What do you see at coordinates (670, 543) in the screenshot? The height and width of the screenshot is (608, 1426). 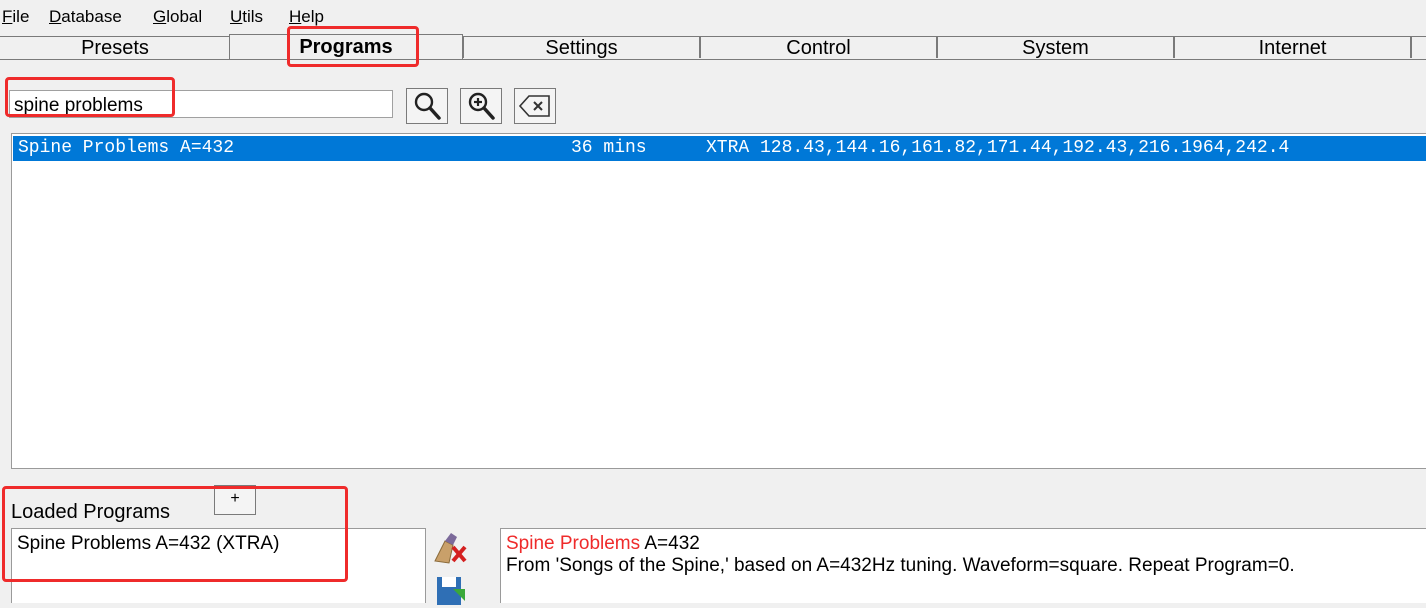 I see `description-program-tuning: A=432` at bounding box center [670, 543].